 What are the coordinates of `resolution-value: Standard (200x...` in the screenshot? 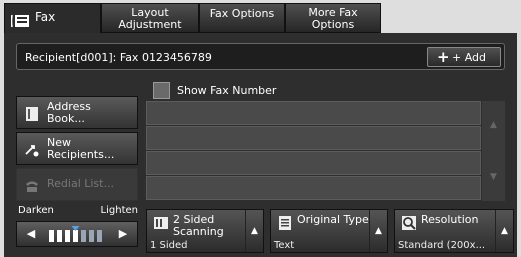 It's located at (442, 245).